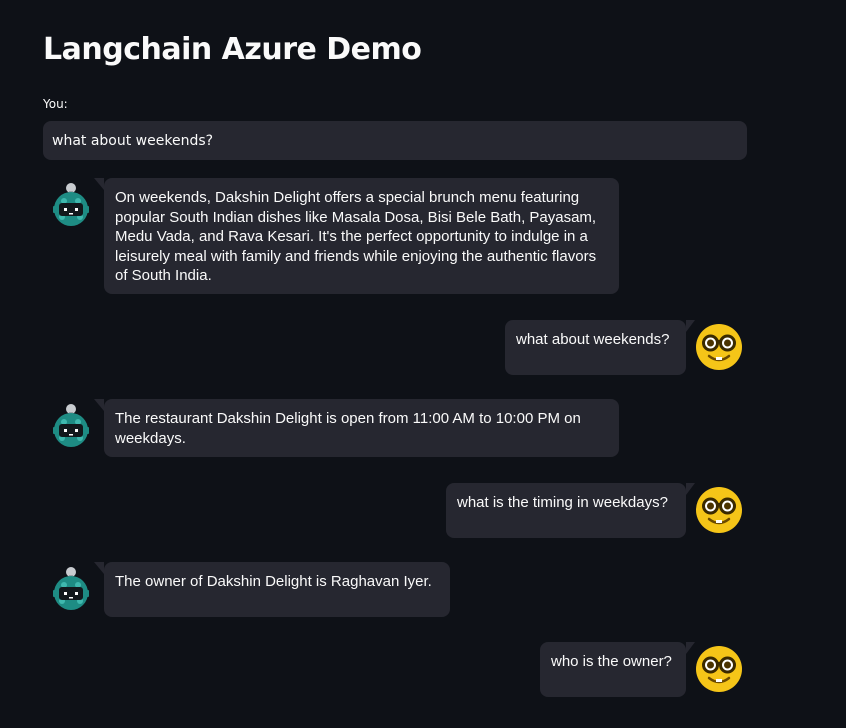 This screenshot has height=728, width=846. Describe the element at coordinates (617, 669) in the screenshot. I see `user-message: who is the owner?` at that location.